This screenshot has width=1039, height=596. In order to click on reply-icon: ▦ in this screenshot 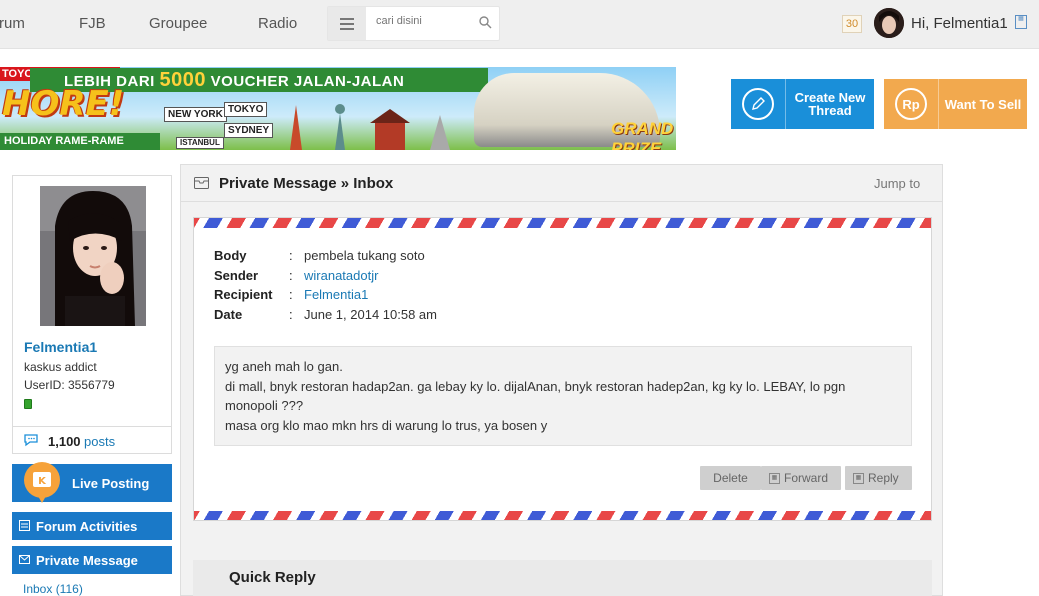, I will do `click(858, 478)`.